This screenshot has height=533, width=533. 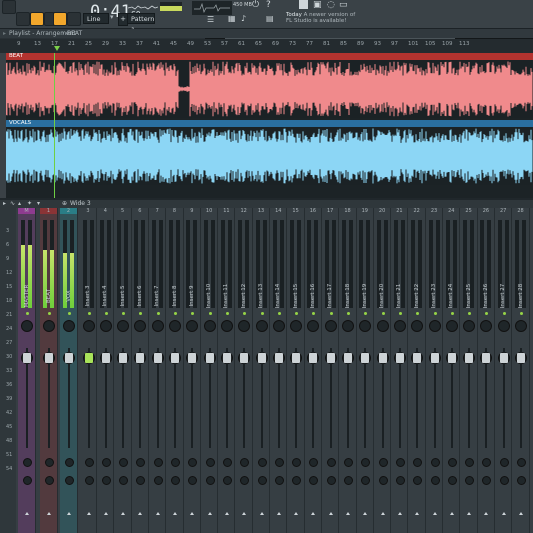 I want to click on mixer-strip-insert-19: 19 Insert 19, so click(x=365, y=370).